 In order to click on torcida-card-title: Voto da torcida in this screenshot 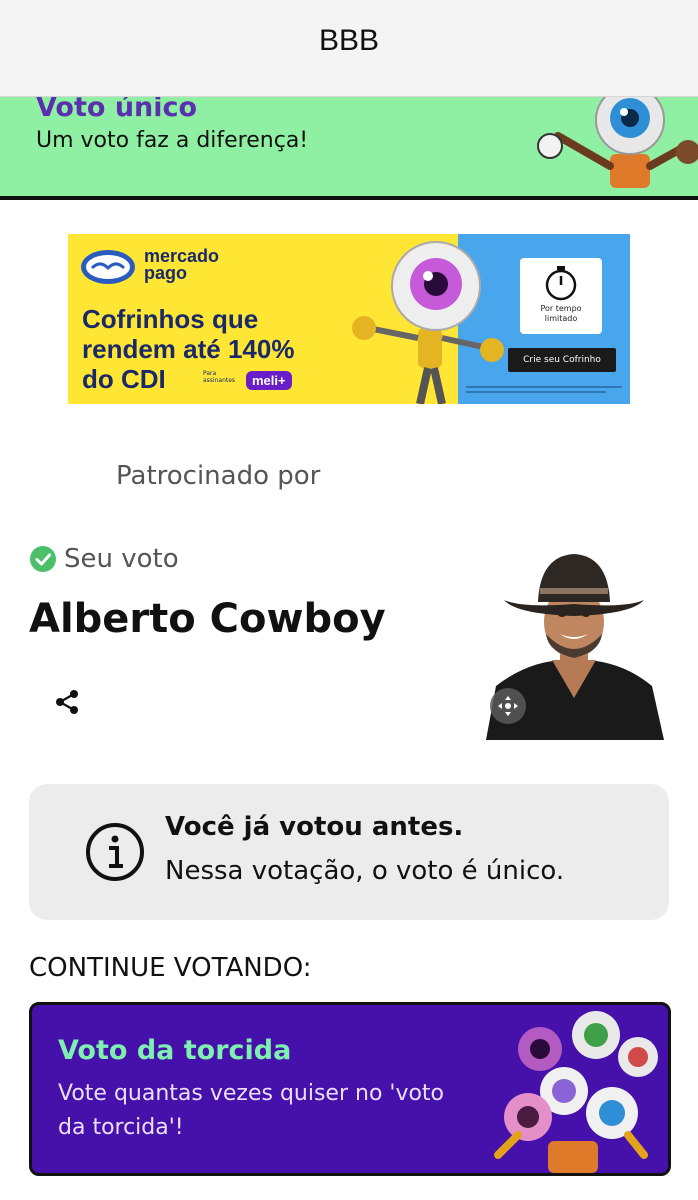, I will do `click(175, 1050)`.